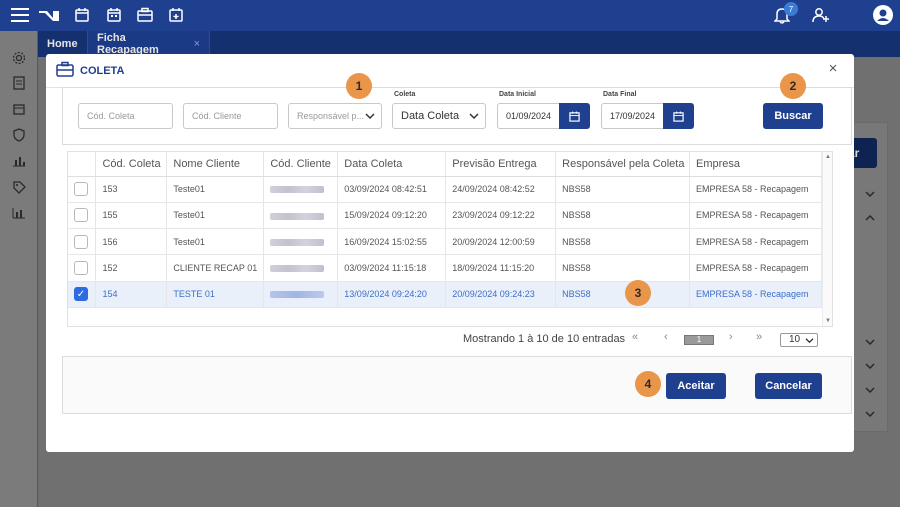  Describe the element at coordinates (81, 294) in the screenshot. I see `row-checkbox-checked: ✓` at that location.